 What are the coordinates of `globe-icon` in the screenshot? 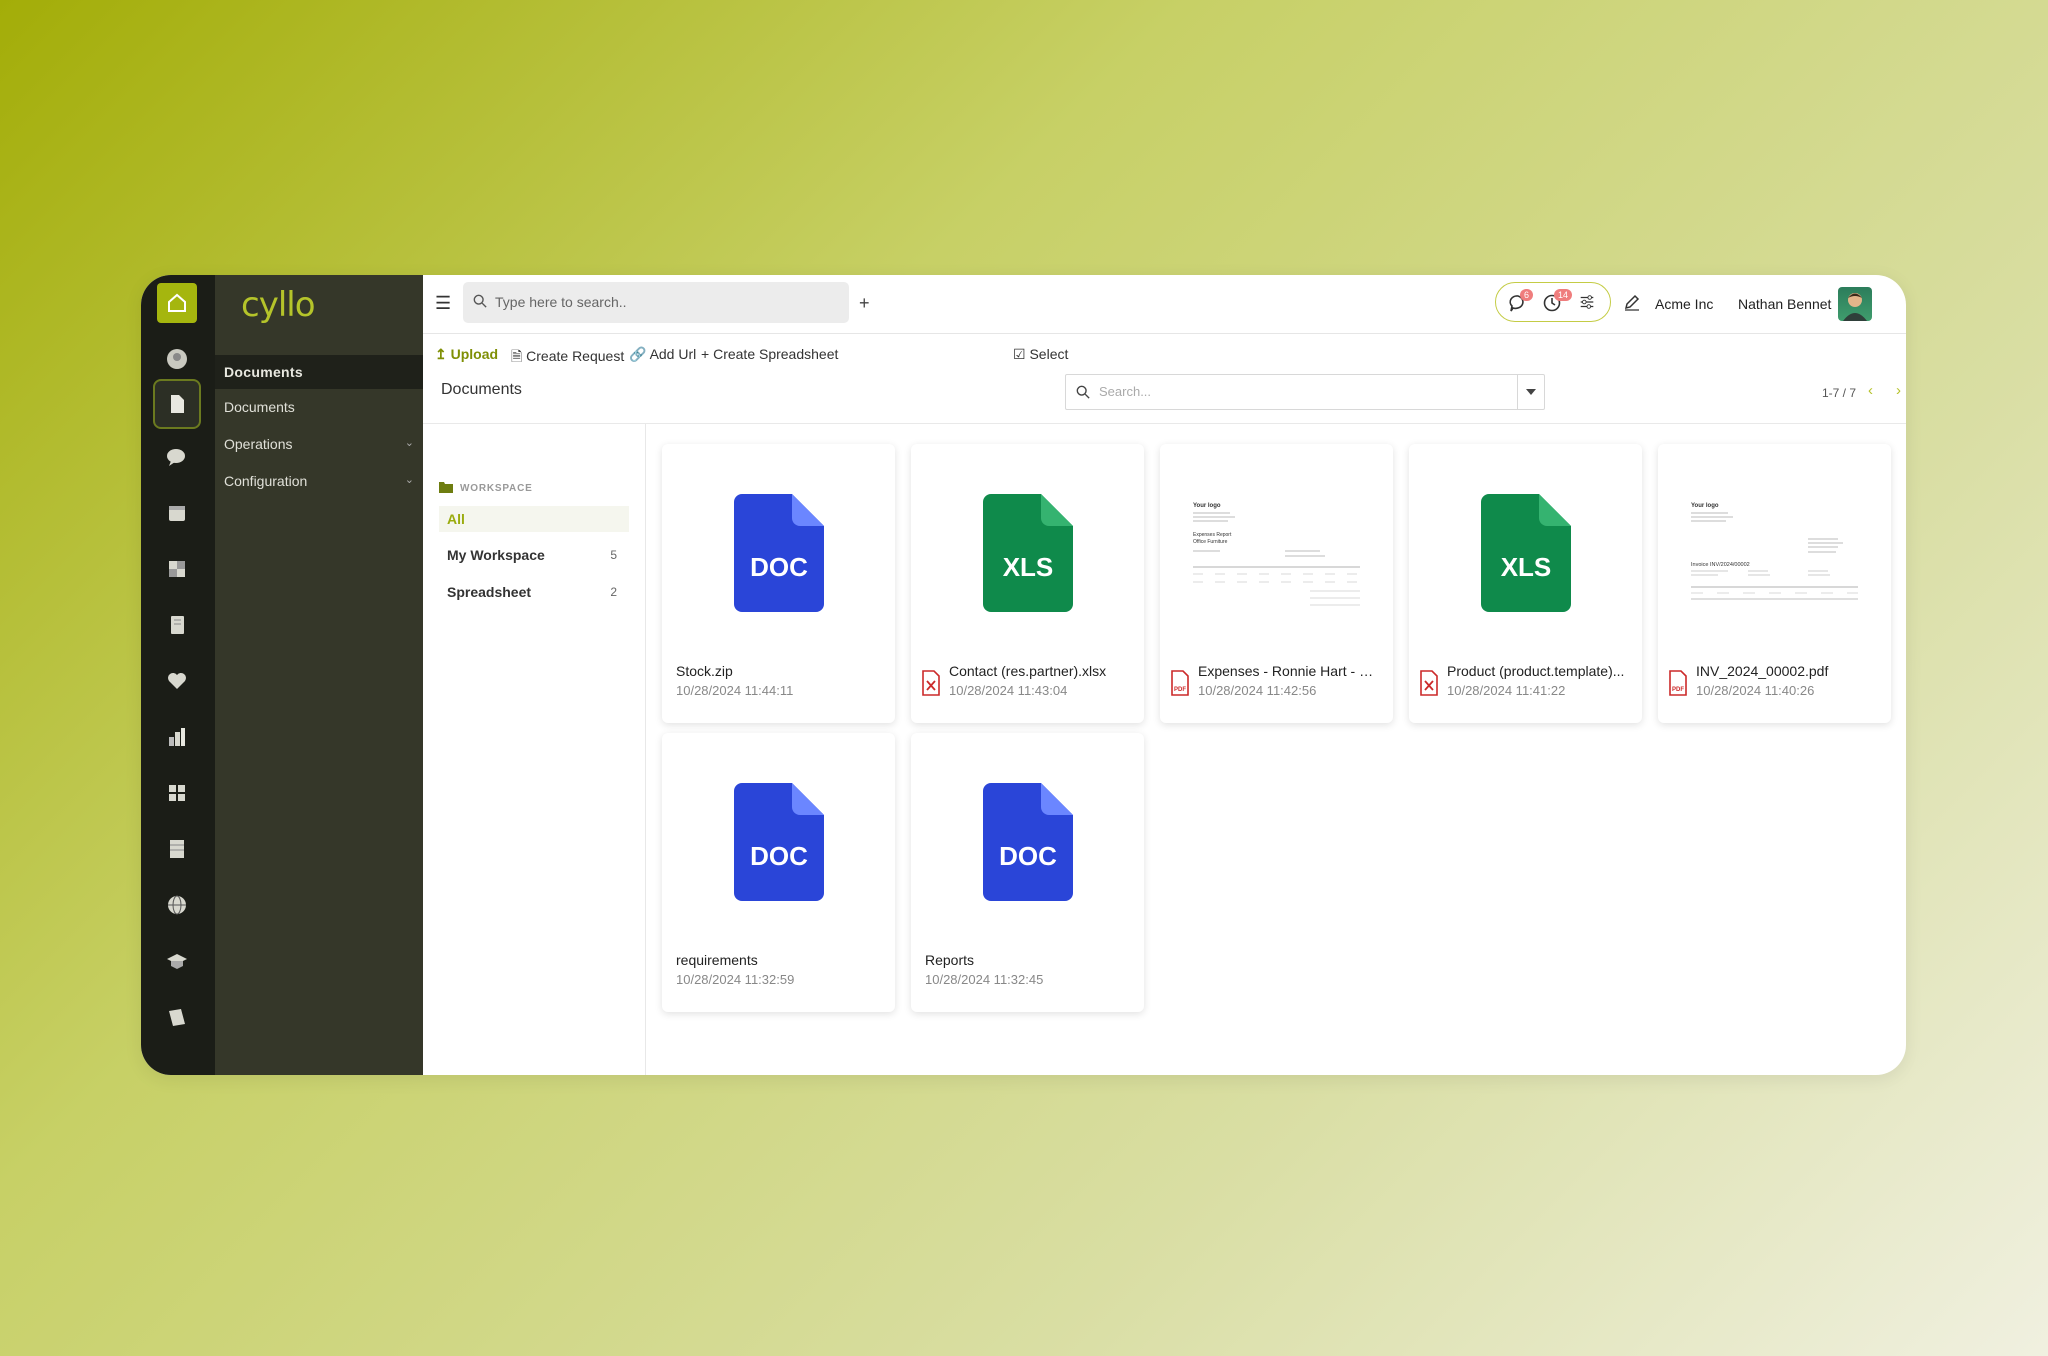 It's located at (177, 905).